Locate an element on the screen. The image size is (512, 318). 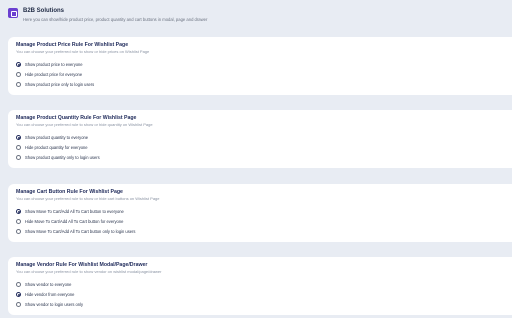
radio-label: Hide product price for everyone is located at coordinates (53, 74).